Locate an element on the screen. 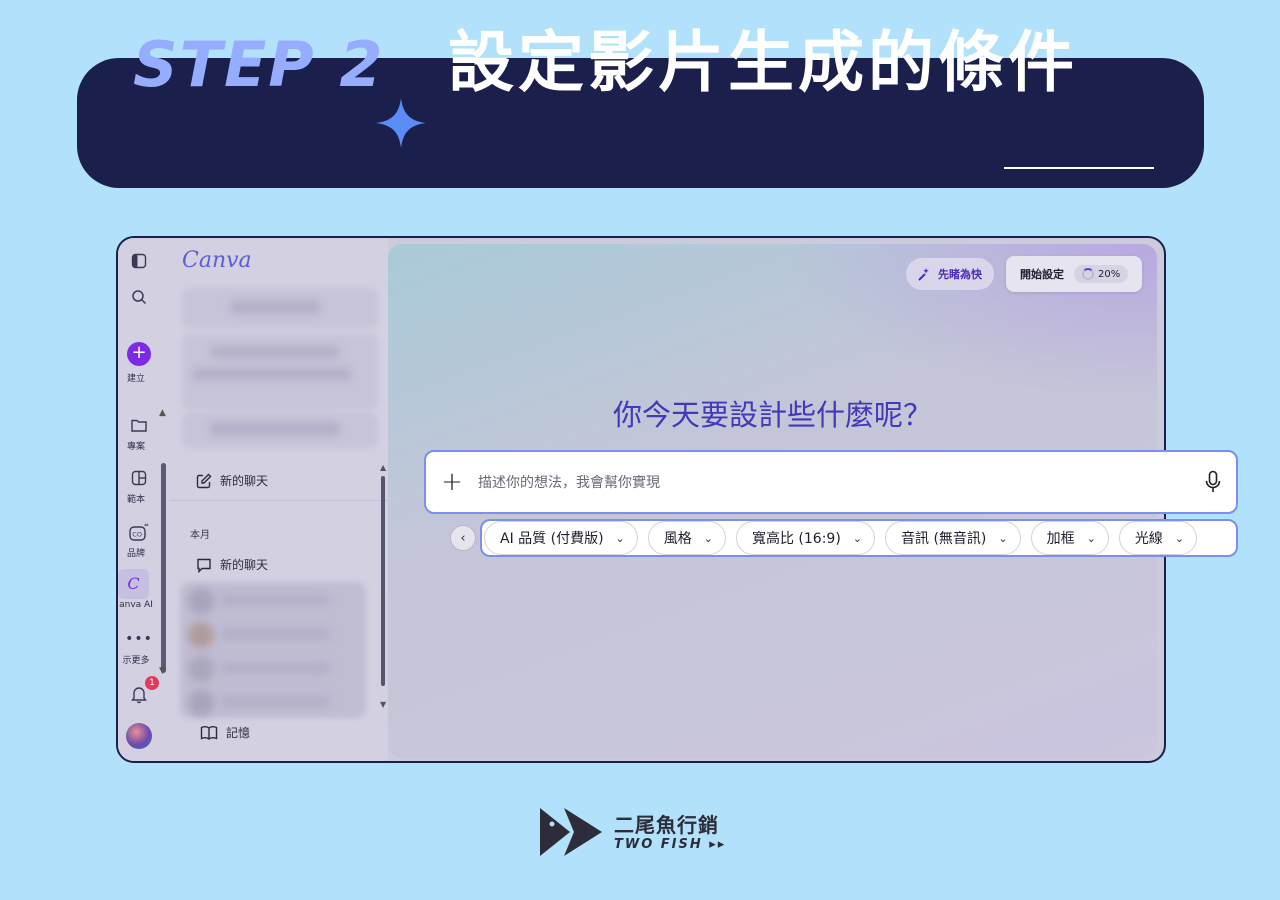  chat-sidebar: Canva 新的聊天 本月 新的聊天 ▲ ▼ 記憶 is located at coordinates (279, 499).